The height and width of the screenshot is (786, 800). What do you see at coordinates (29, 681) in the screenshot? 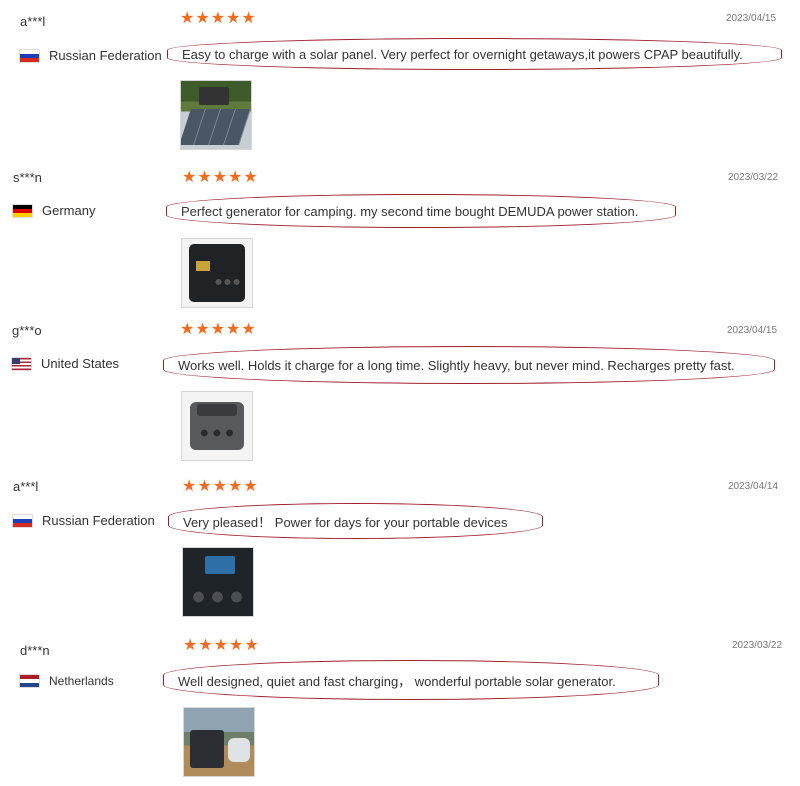
I see `netherlands-flag-icon` at bounding box center [29, 681].